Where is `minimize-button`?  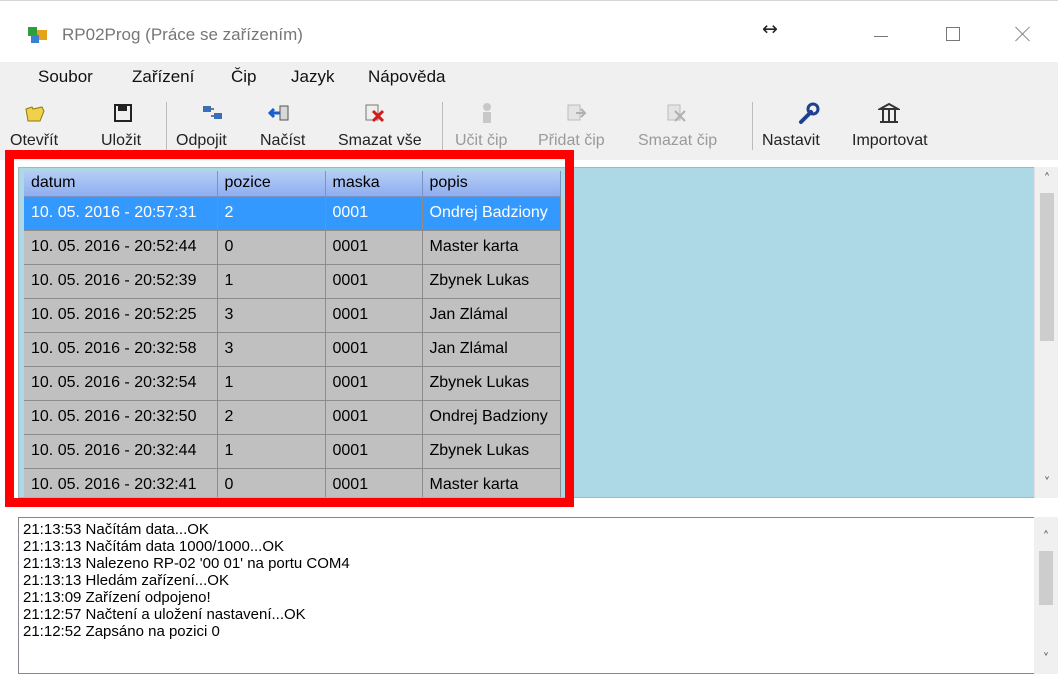 minimize-button is located at coordinates (881, 34).